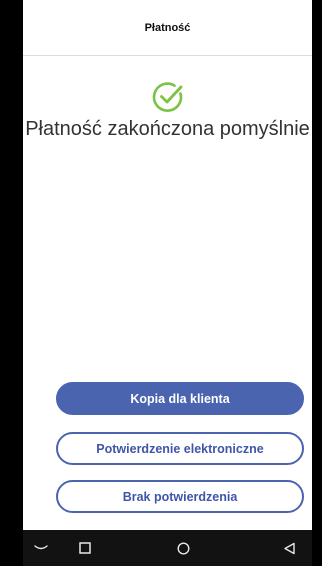 Image resolution: width=322 pixels, height=566 pixels. I want to click on payment-status: Płatność zakończona pomyślnie, so click(167, 110).